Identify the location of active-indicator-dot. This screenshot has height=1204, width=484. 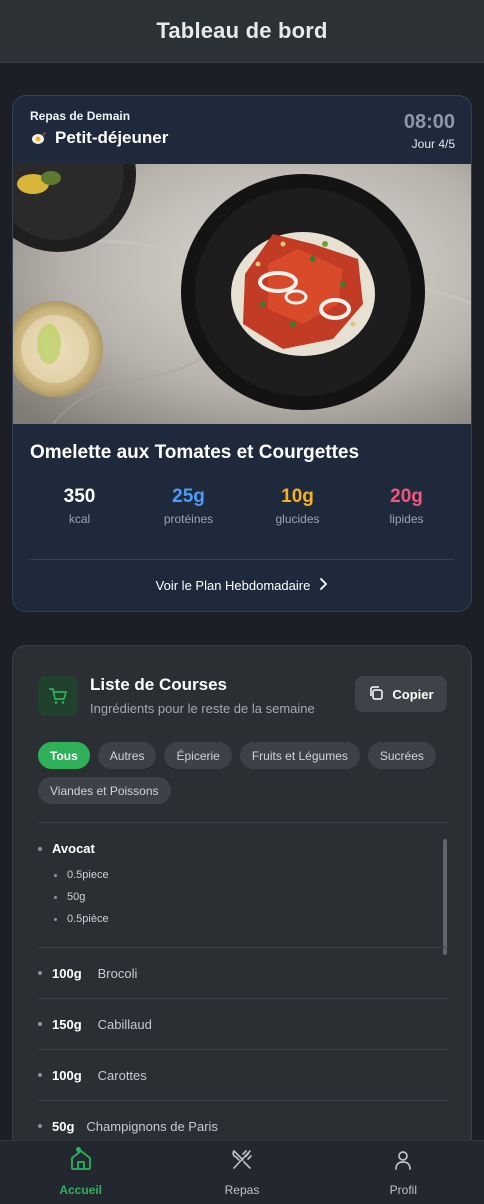
(78, 1149).